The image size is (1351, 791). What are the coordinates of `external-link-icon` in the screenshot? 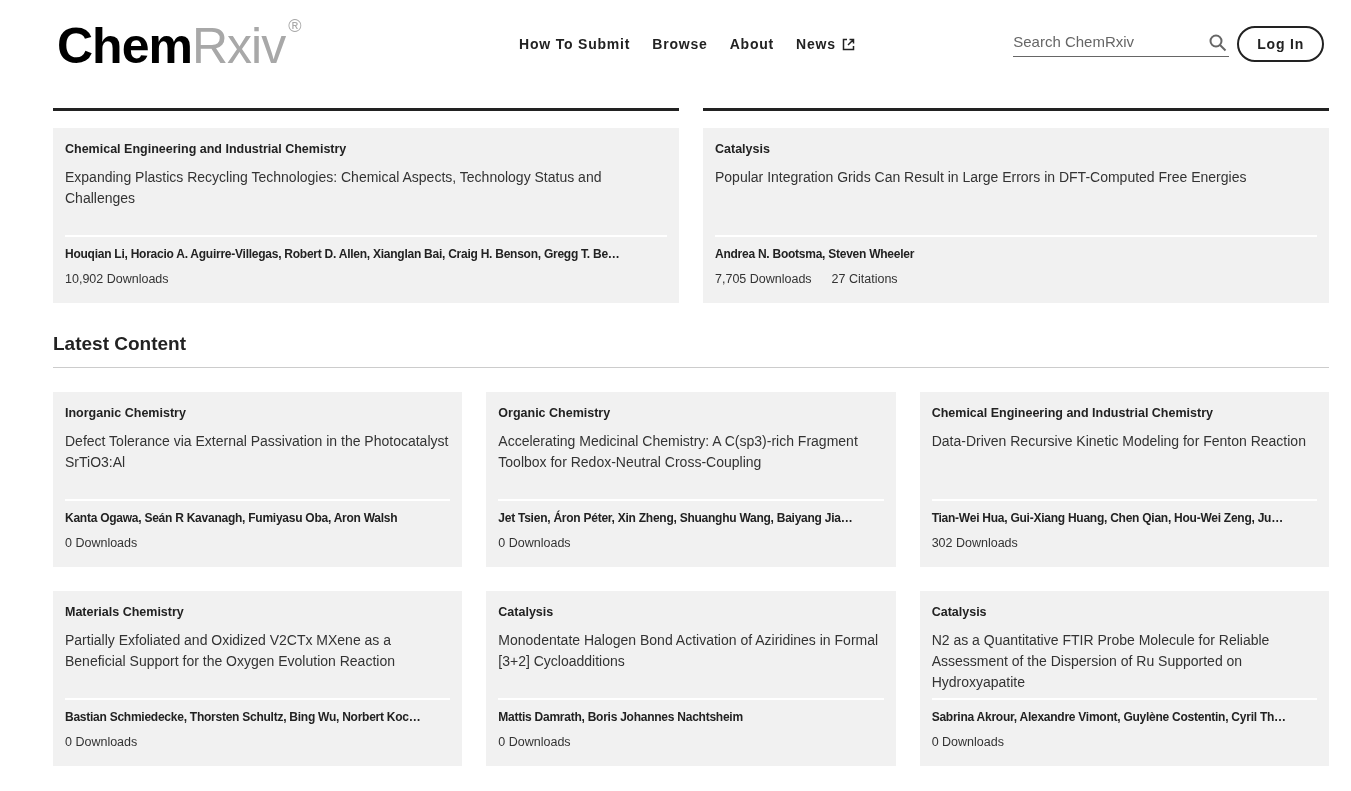 It's located at (848, 44).